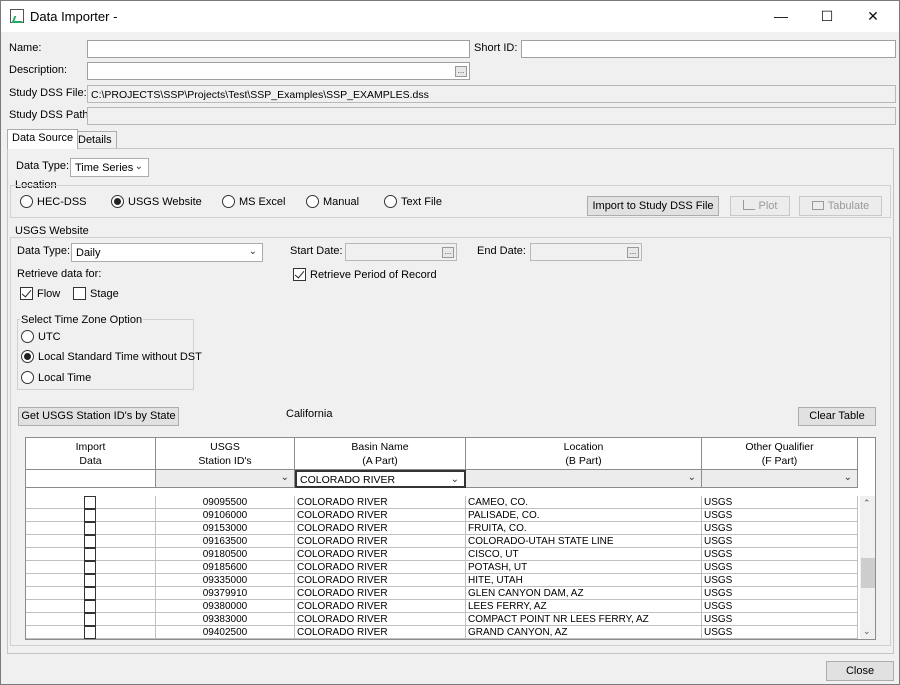 The image size is (900, 685). What do you see at coordinates (421, 202) in the screenshot?
I see `radio-text-file-label: Text File` at bounding box center [421, 202].